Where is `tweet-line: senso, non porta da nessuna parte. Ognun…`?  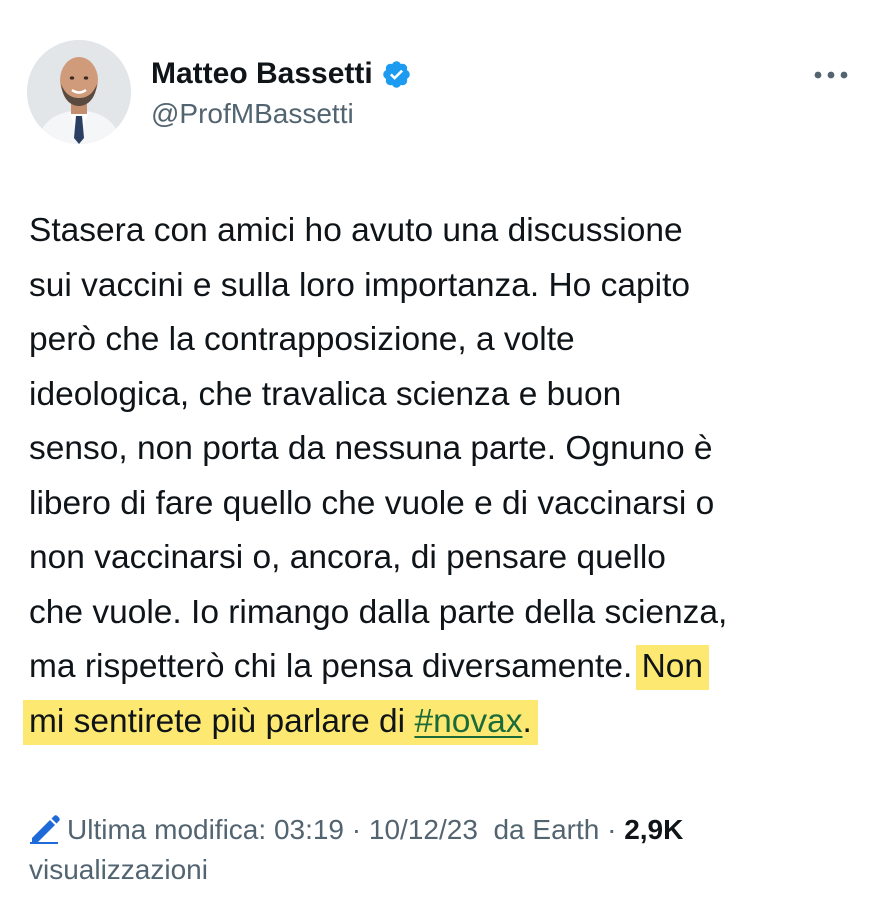 tweet-line: senso, non porta da nessuna parte. Ognun… is located at coordinates (371, 448).